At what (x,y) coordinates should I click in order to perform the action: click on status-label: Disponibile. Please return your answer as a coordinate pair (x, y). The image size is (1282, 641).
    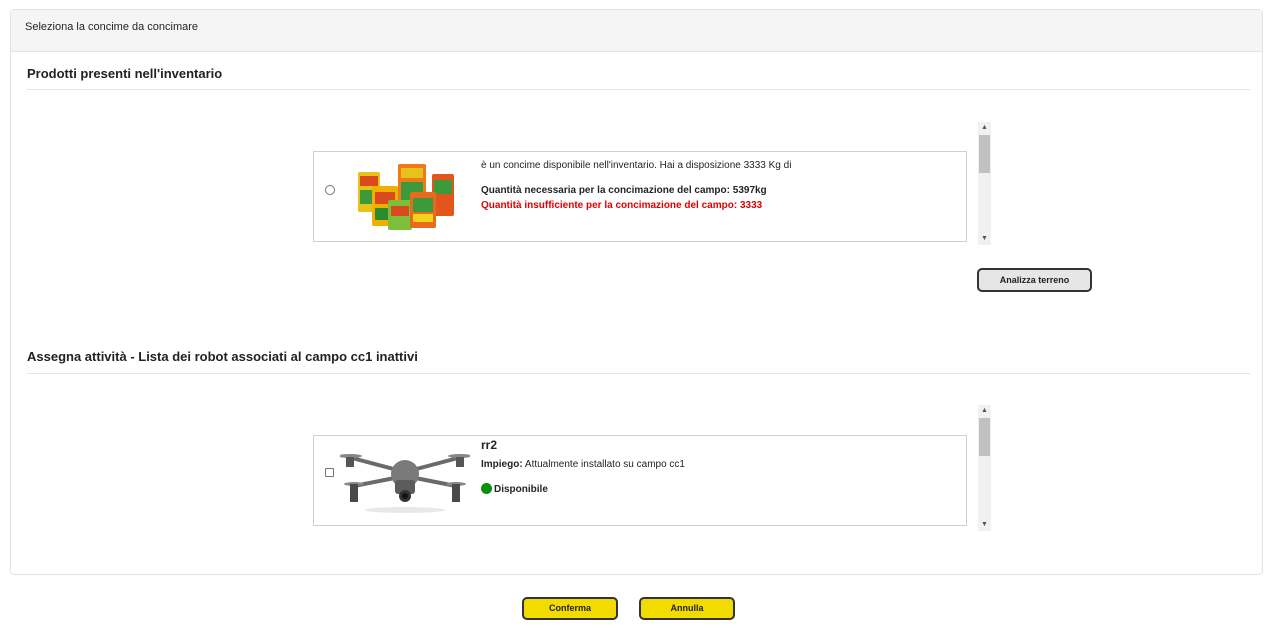
    Looking at the image, I should click on (521, 489).